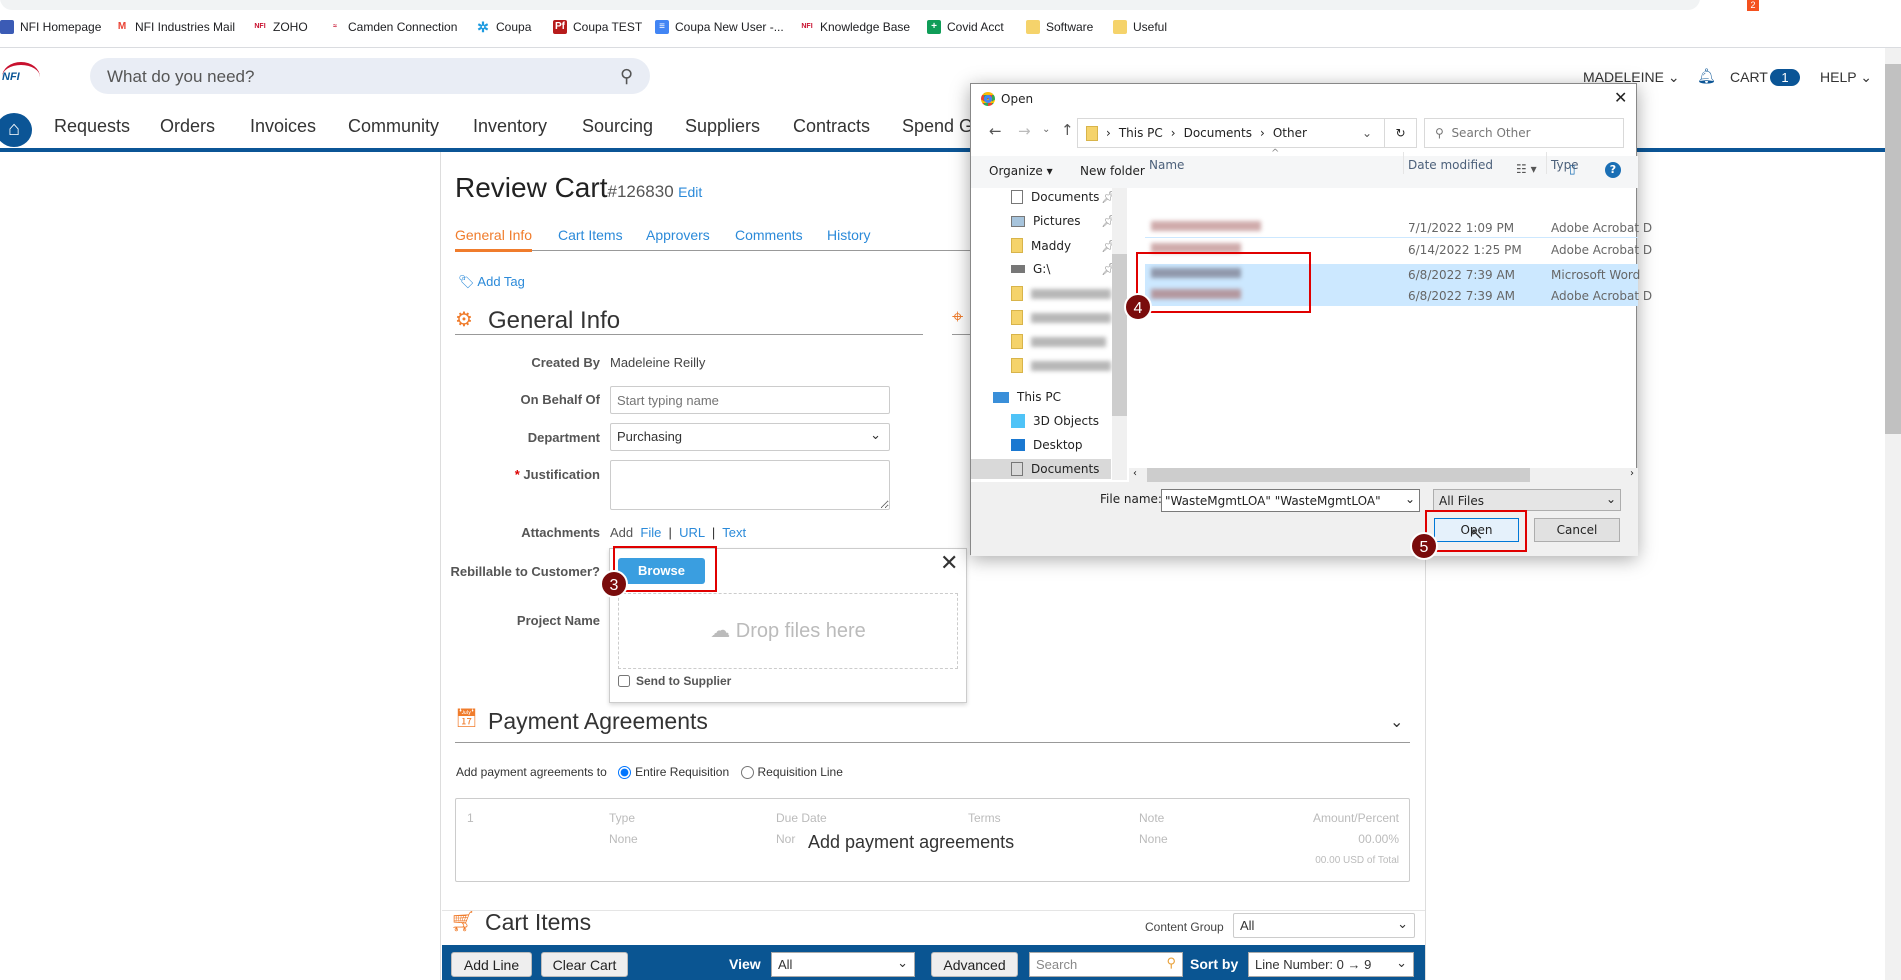 The height and width of the screenshot is (980, 1901). I want to click on requisition-line-radio, so click(747, 772).